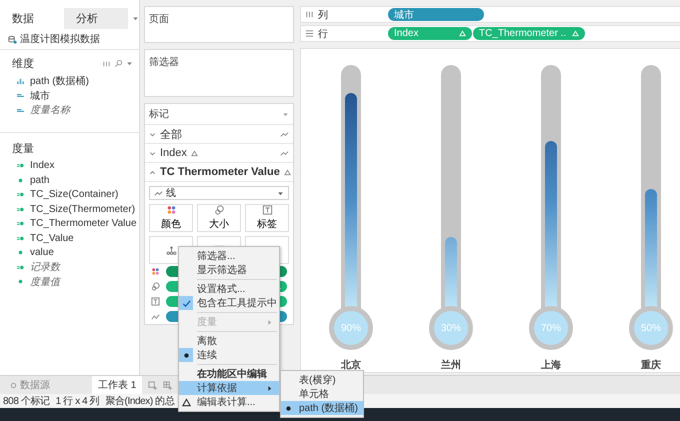 The width and height of the screenshot is (680, 421). What do you see at coordinates (450, 328) in the screenshot?
I see `reading-label: 30%` at bounding box center [450, 328].